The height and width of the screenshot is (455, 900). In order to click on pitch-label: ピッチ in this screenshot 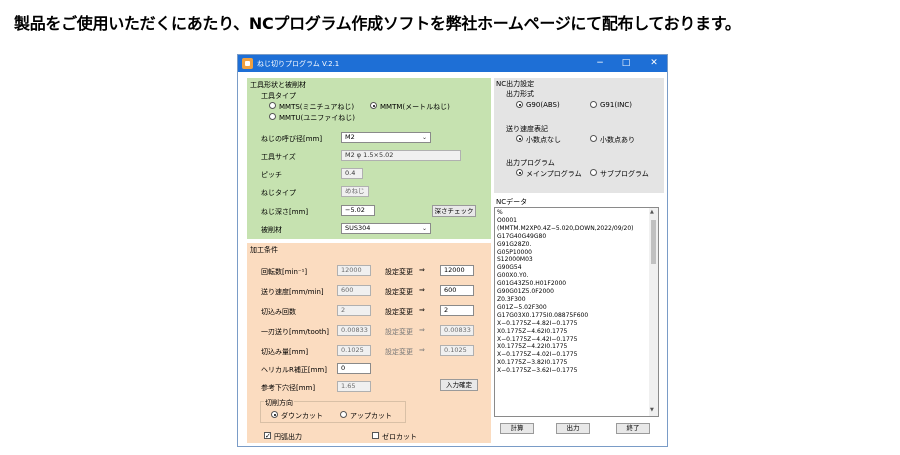, I will do `click(271, 175)`.